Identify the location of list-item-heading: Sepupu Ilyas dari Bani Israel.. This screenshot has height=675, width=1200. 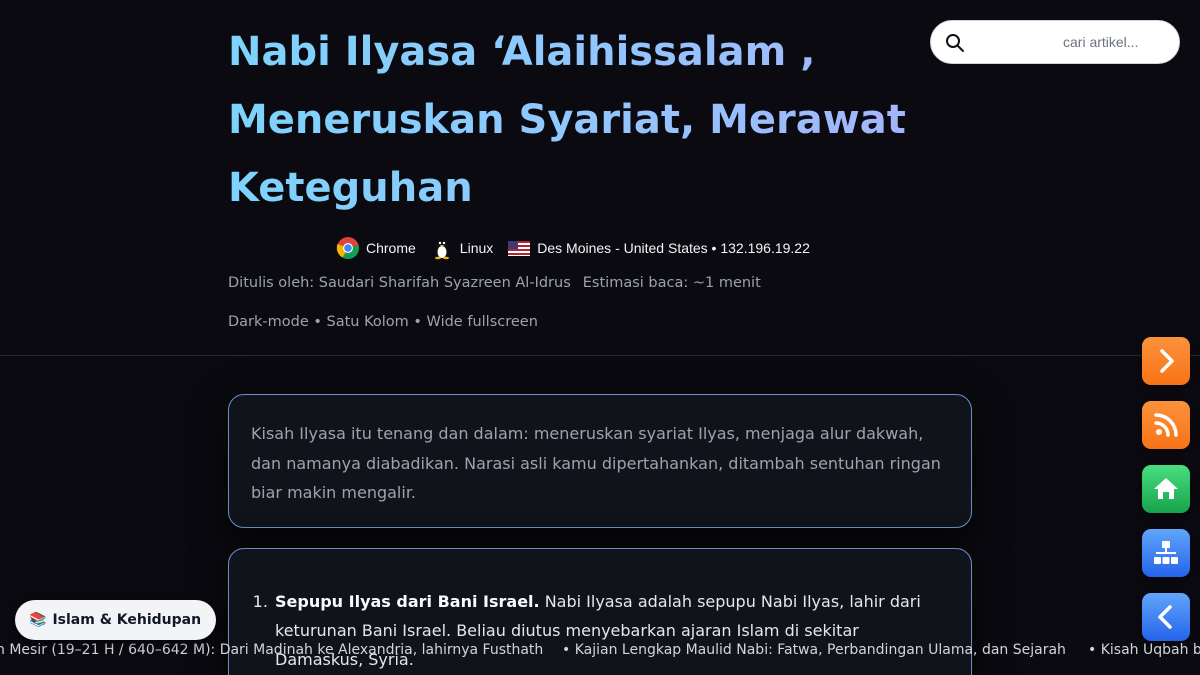
(407, 601).